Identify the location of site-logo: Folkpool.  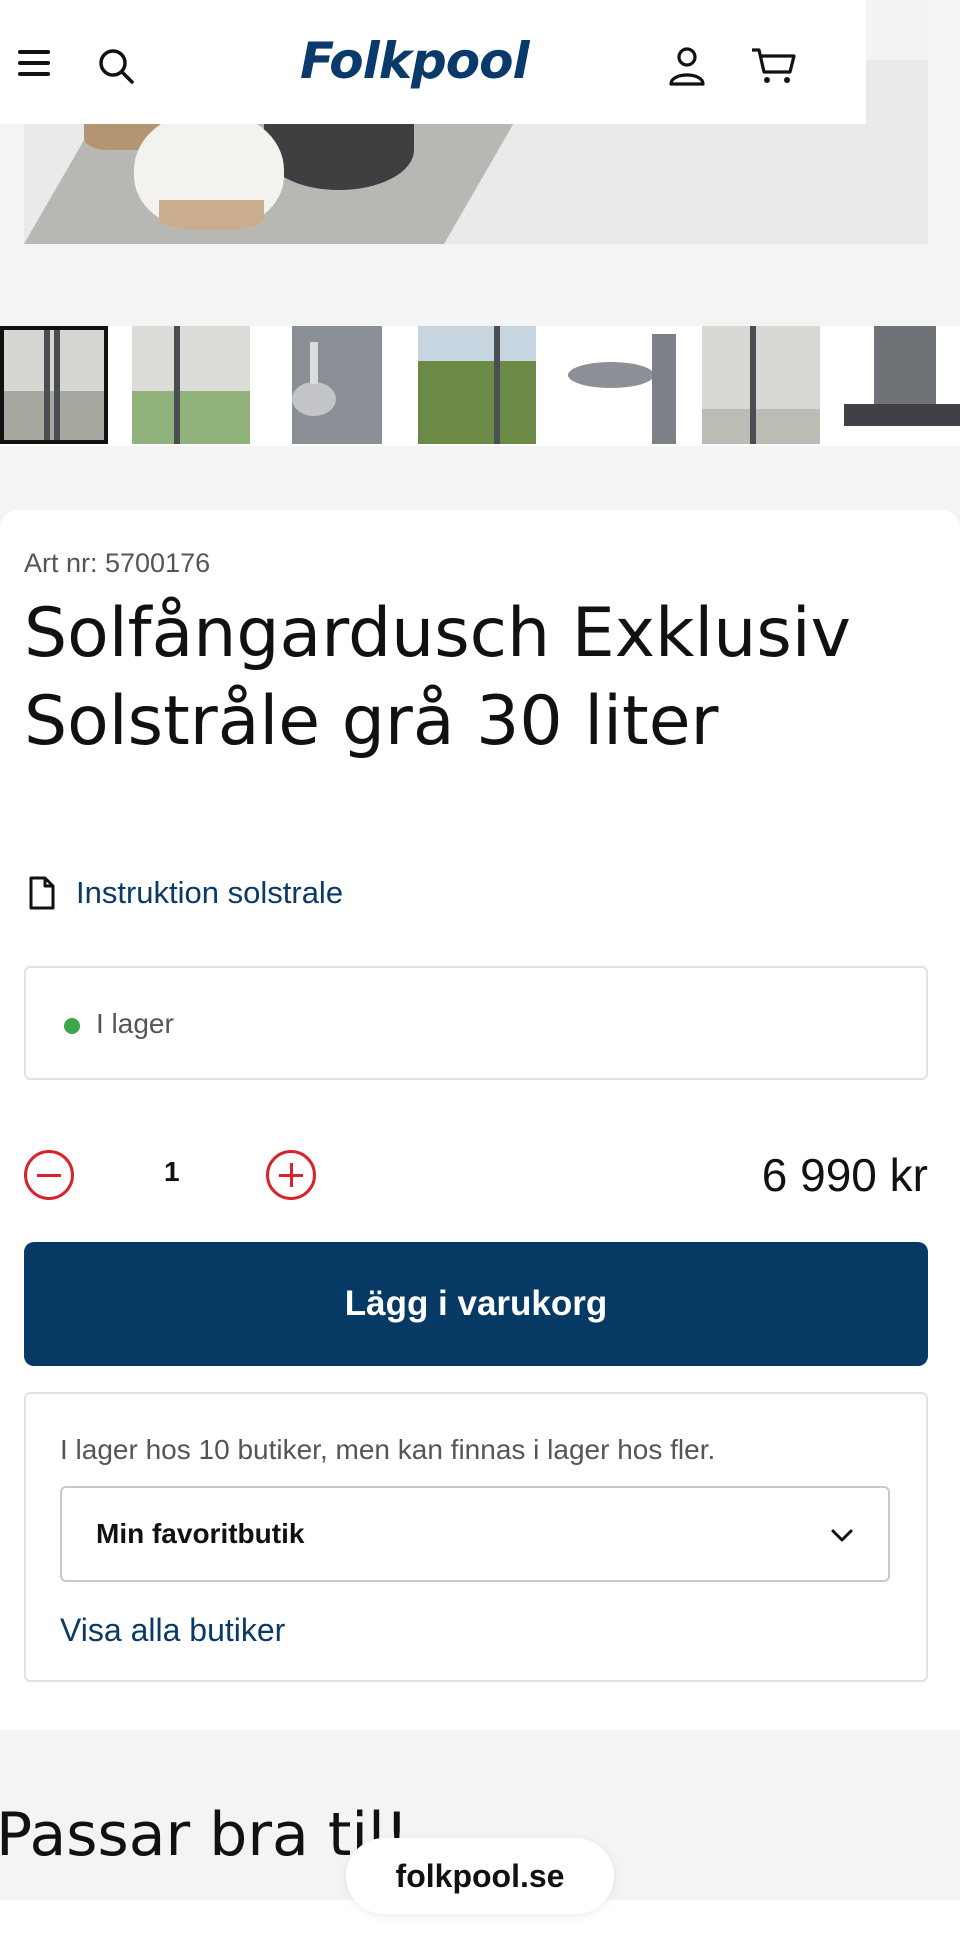
(415, 61).